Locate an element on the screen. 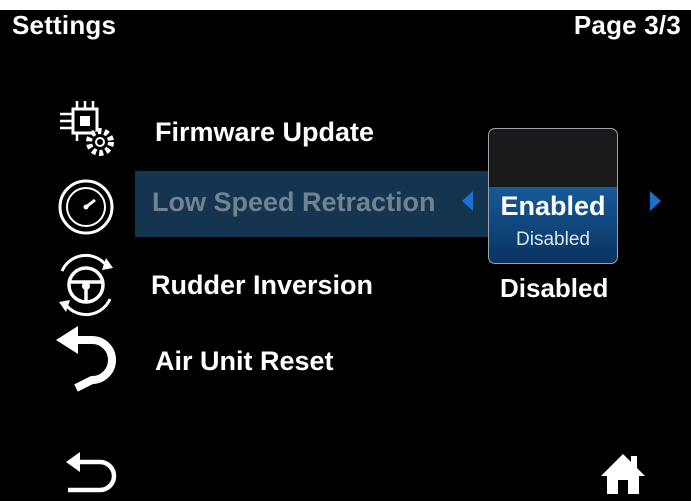  alternate-option: Disabled is located at coordinates (553, 240).